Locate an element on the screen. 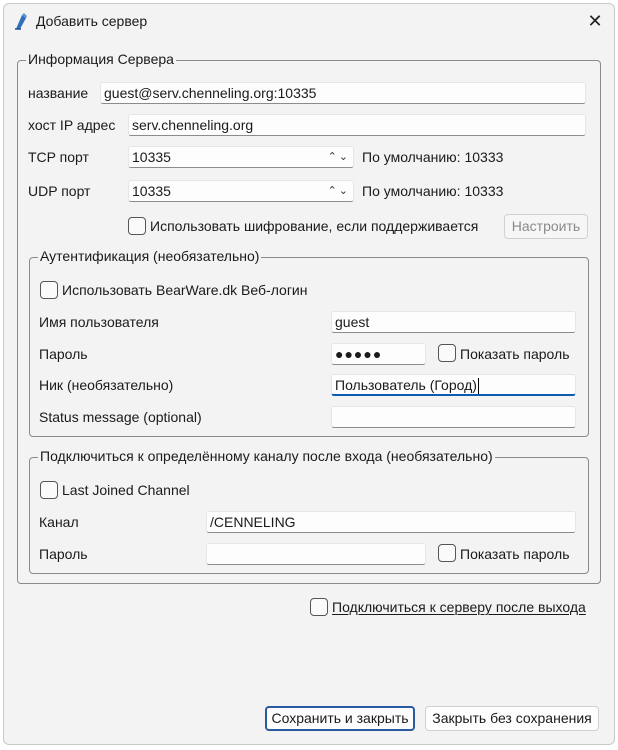 The height and width of the screenshot is (750, 618). status-message-label: Status message (optional) is located at coordinates (120, 417).